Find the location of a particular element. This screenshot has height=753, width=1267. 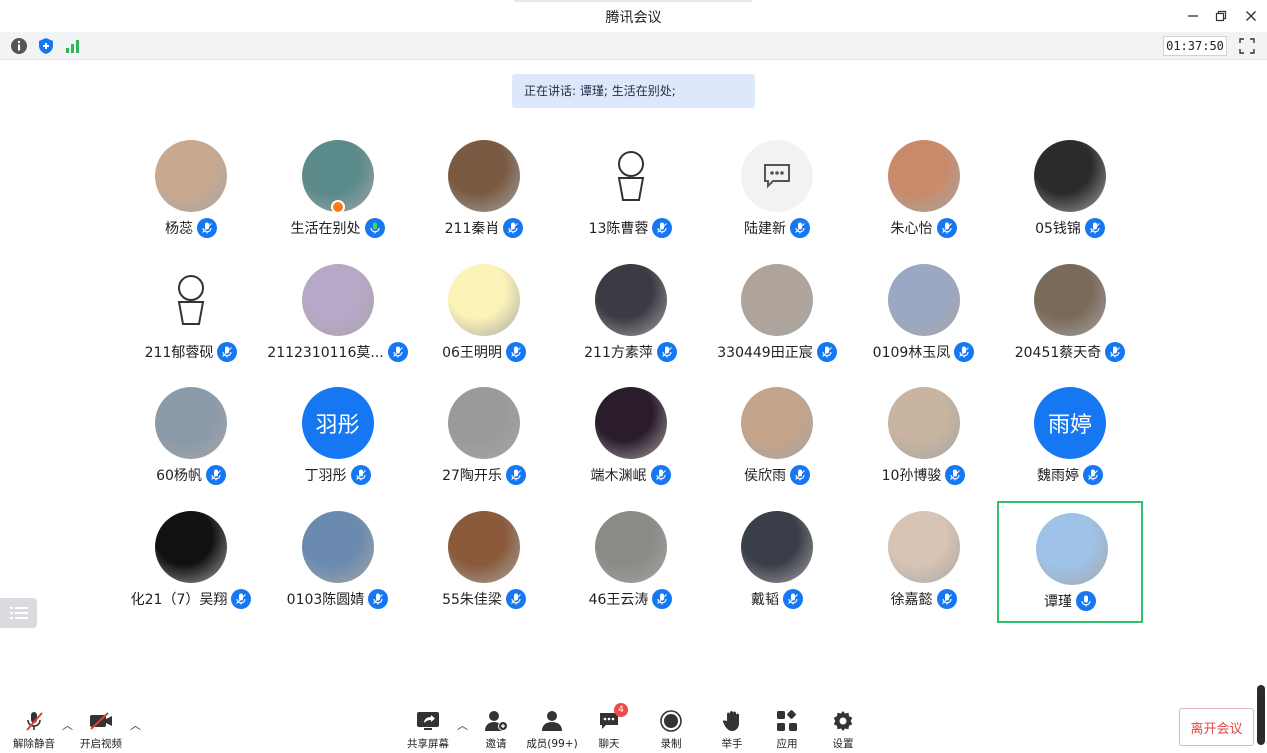

participant-name-line: 化21（7）吴翔 is located at coordinates (191, 598).